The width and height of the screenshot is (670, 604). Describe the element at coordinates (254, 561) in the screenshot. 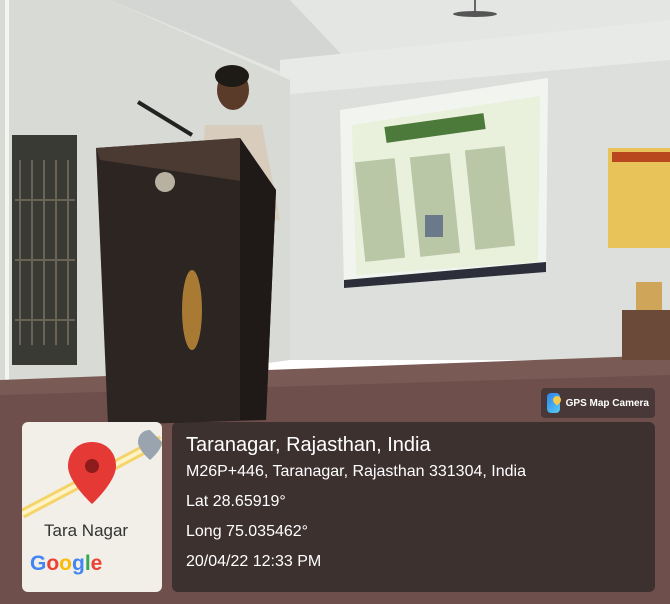

I see `location-datetime: 20/04/22 12:33 PM` at that location.